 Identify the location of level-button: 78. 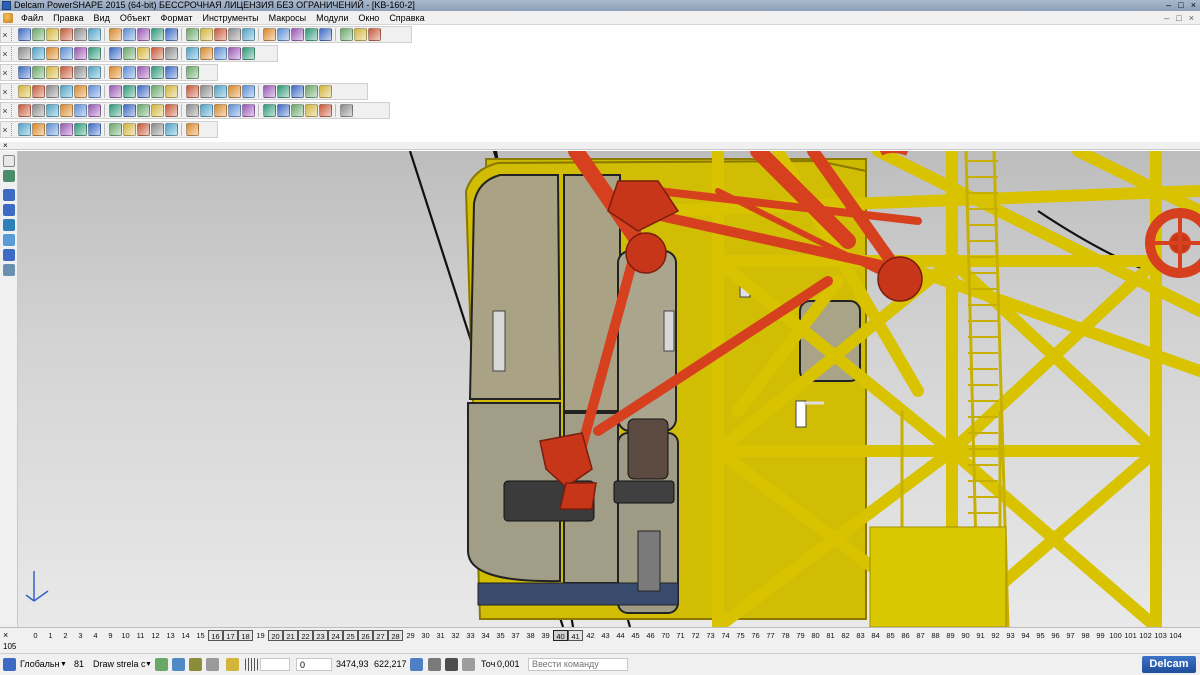
(785, 635).